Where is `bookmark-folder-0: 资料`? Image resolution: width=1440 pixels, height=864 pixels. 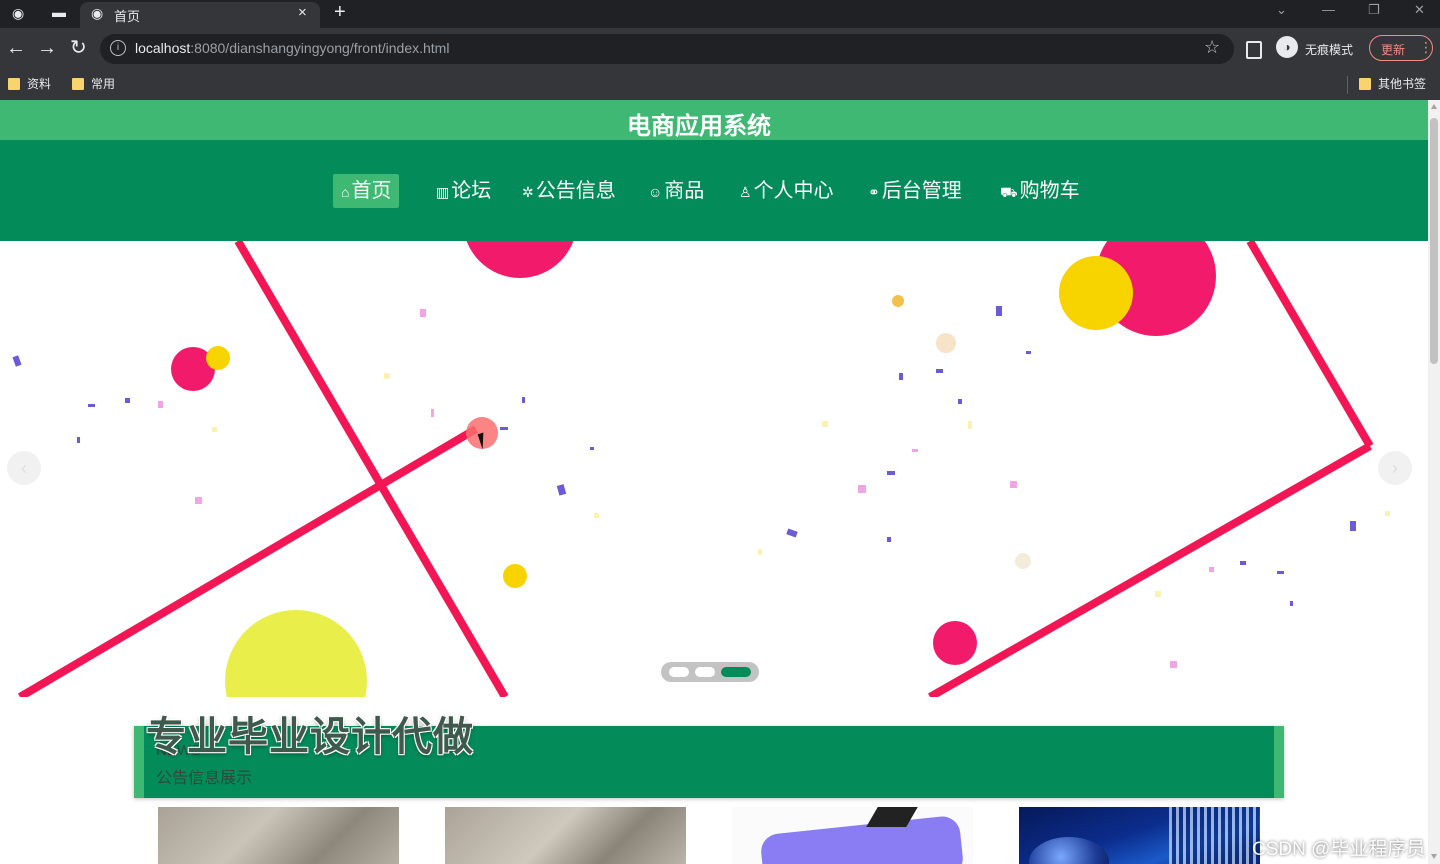 bookmark-folder-0: 资料 is located at coordinates (29, 83).